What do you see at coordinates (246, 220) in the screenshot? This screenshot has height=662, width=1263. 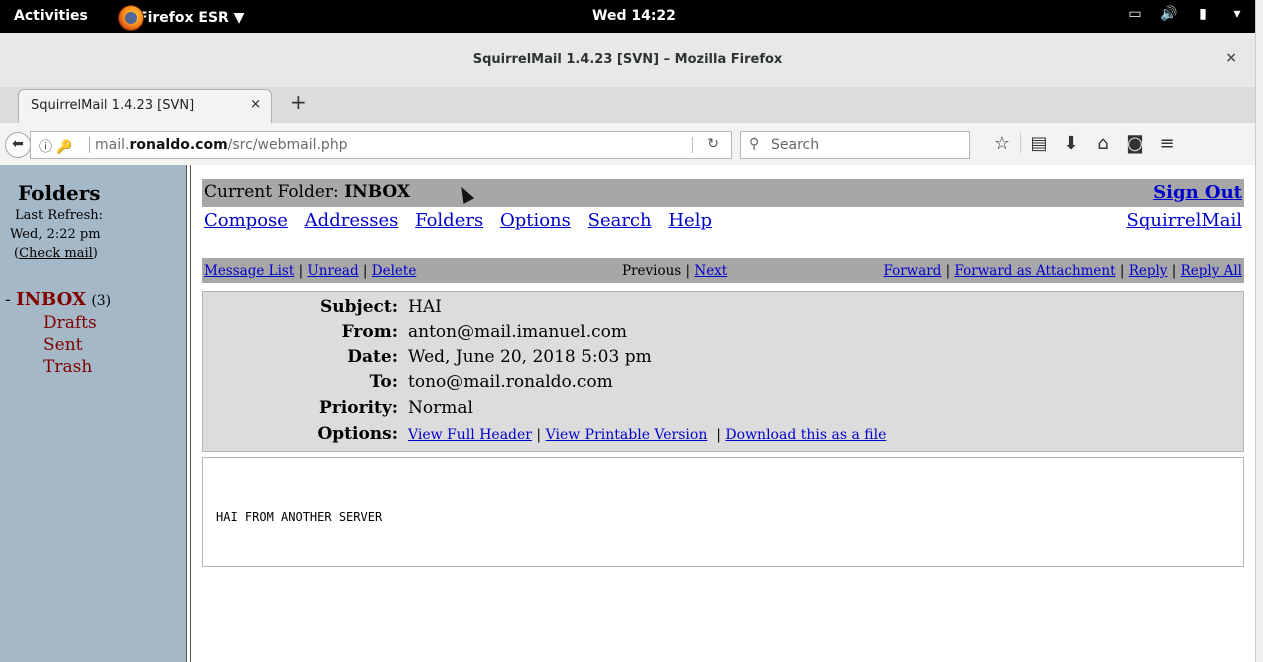 I see `nav-compose: Compose` at bounding box center [246, 220].